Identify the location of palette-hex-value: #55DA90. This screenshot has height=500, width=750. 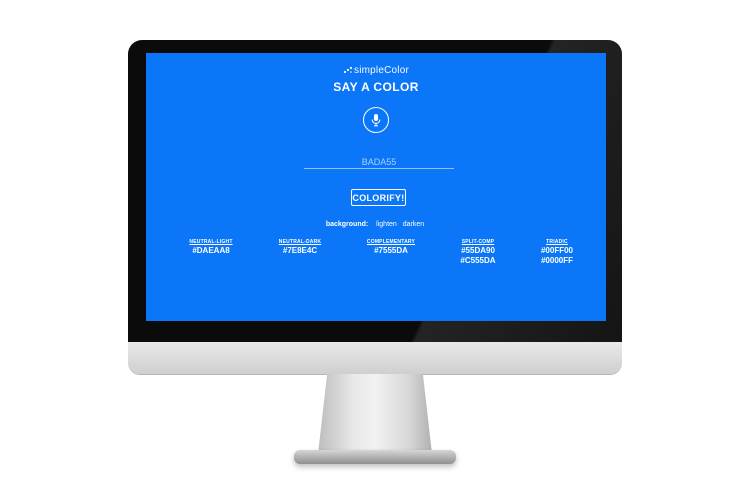
(478, 251).